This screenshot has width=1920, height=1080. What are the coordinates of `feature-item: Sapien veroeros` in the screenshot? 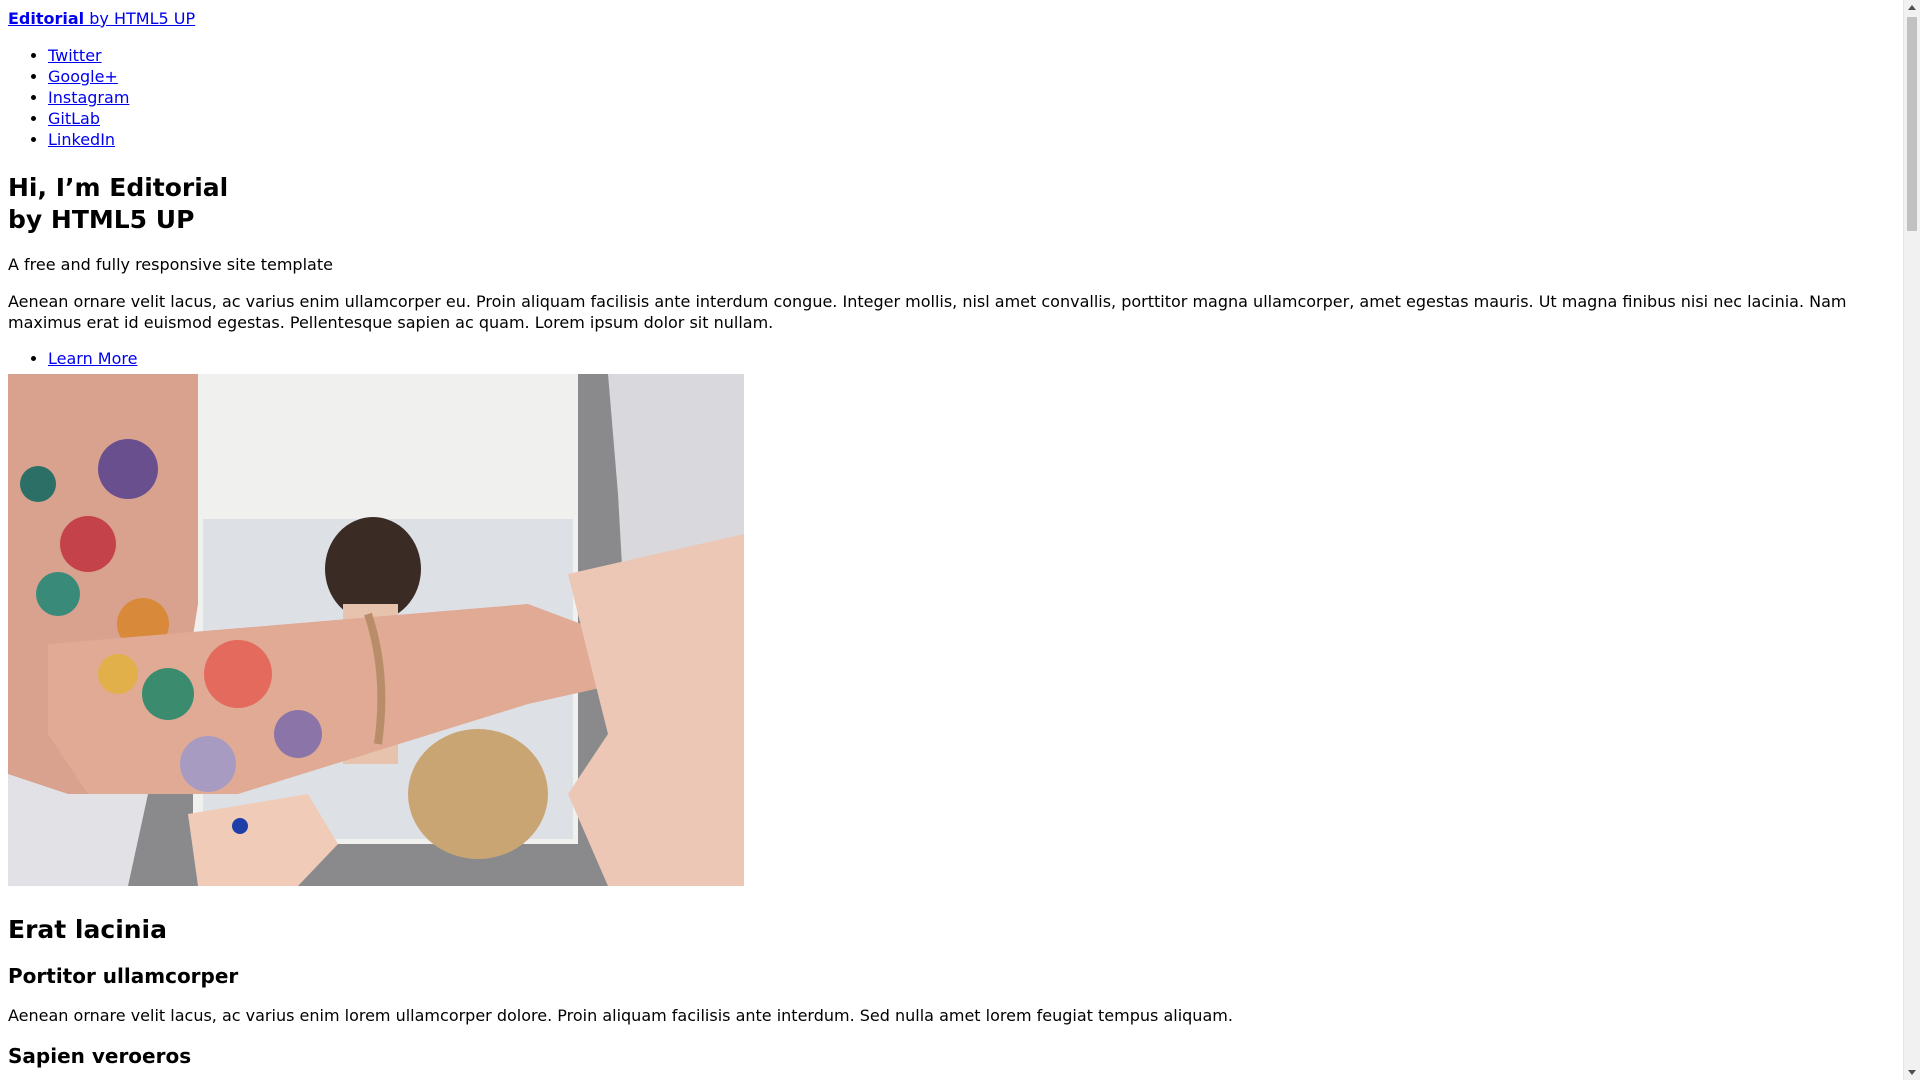 It's located at (951, 1056).